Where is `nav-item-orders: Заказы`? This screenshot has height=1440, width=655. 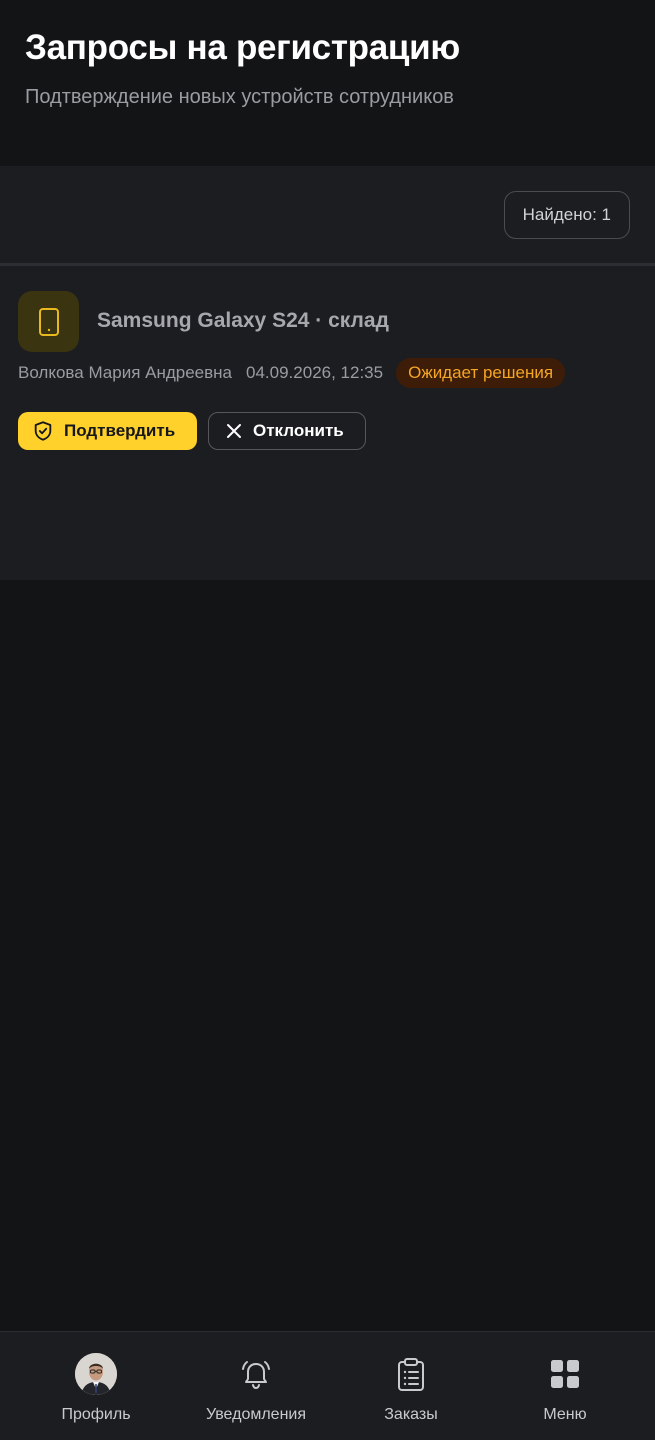
nav-item-orders: Заказы is located at coordinates (411, 1386).